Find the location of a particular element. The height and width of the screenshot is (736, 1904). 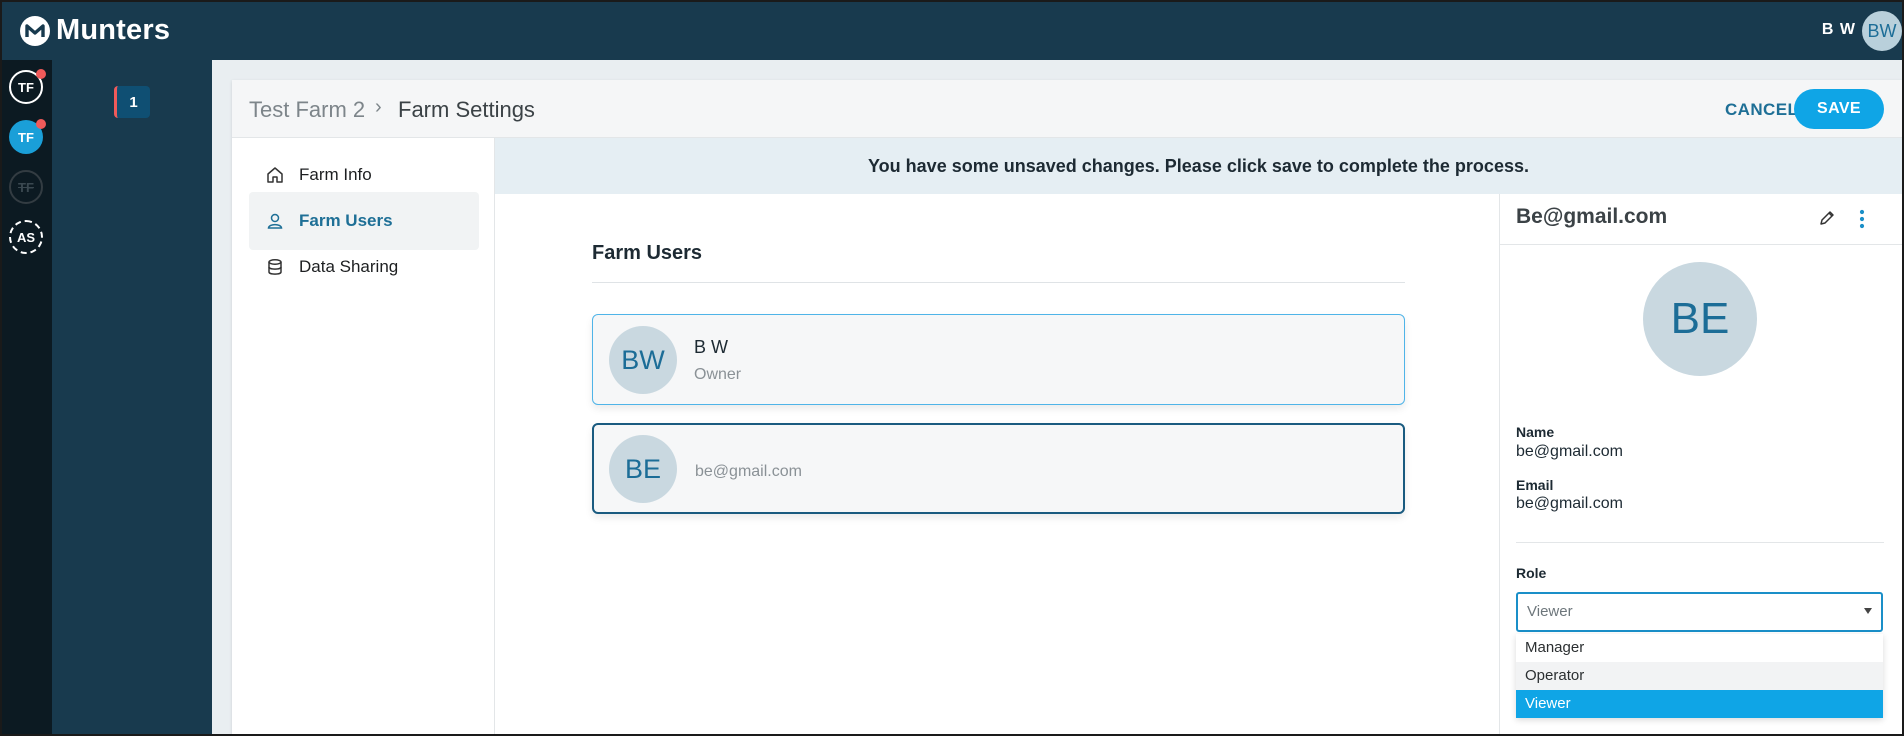

user-icon is located at coordinates (275, 221).